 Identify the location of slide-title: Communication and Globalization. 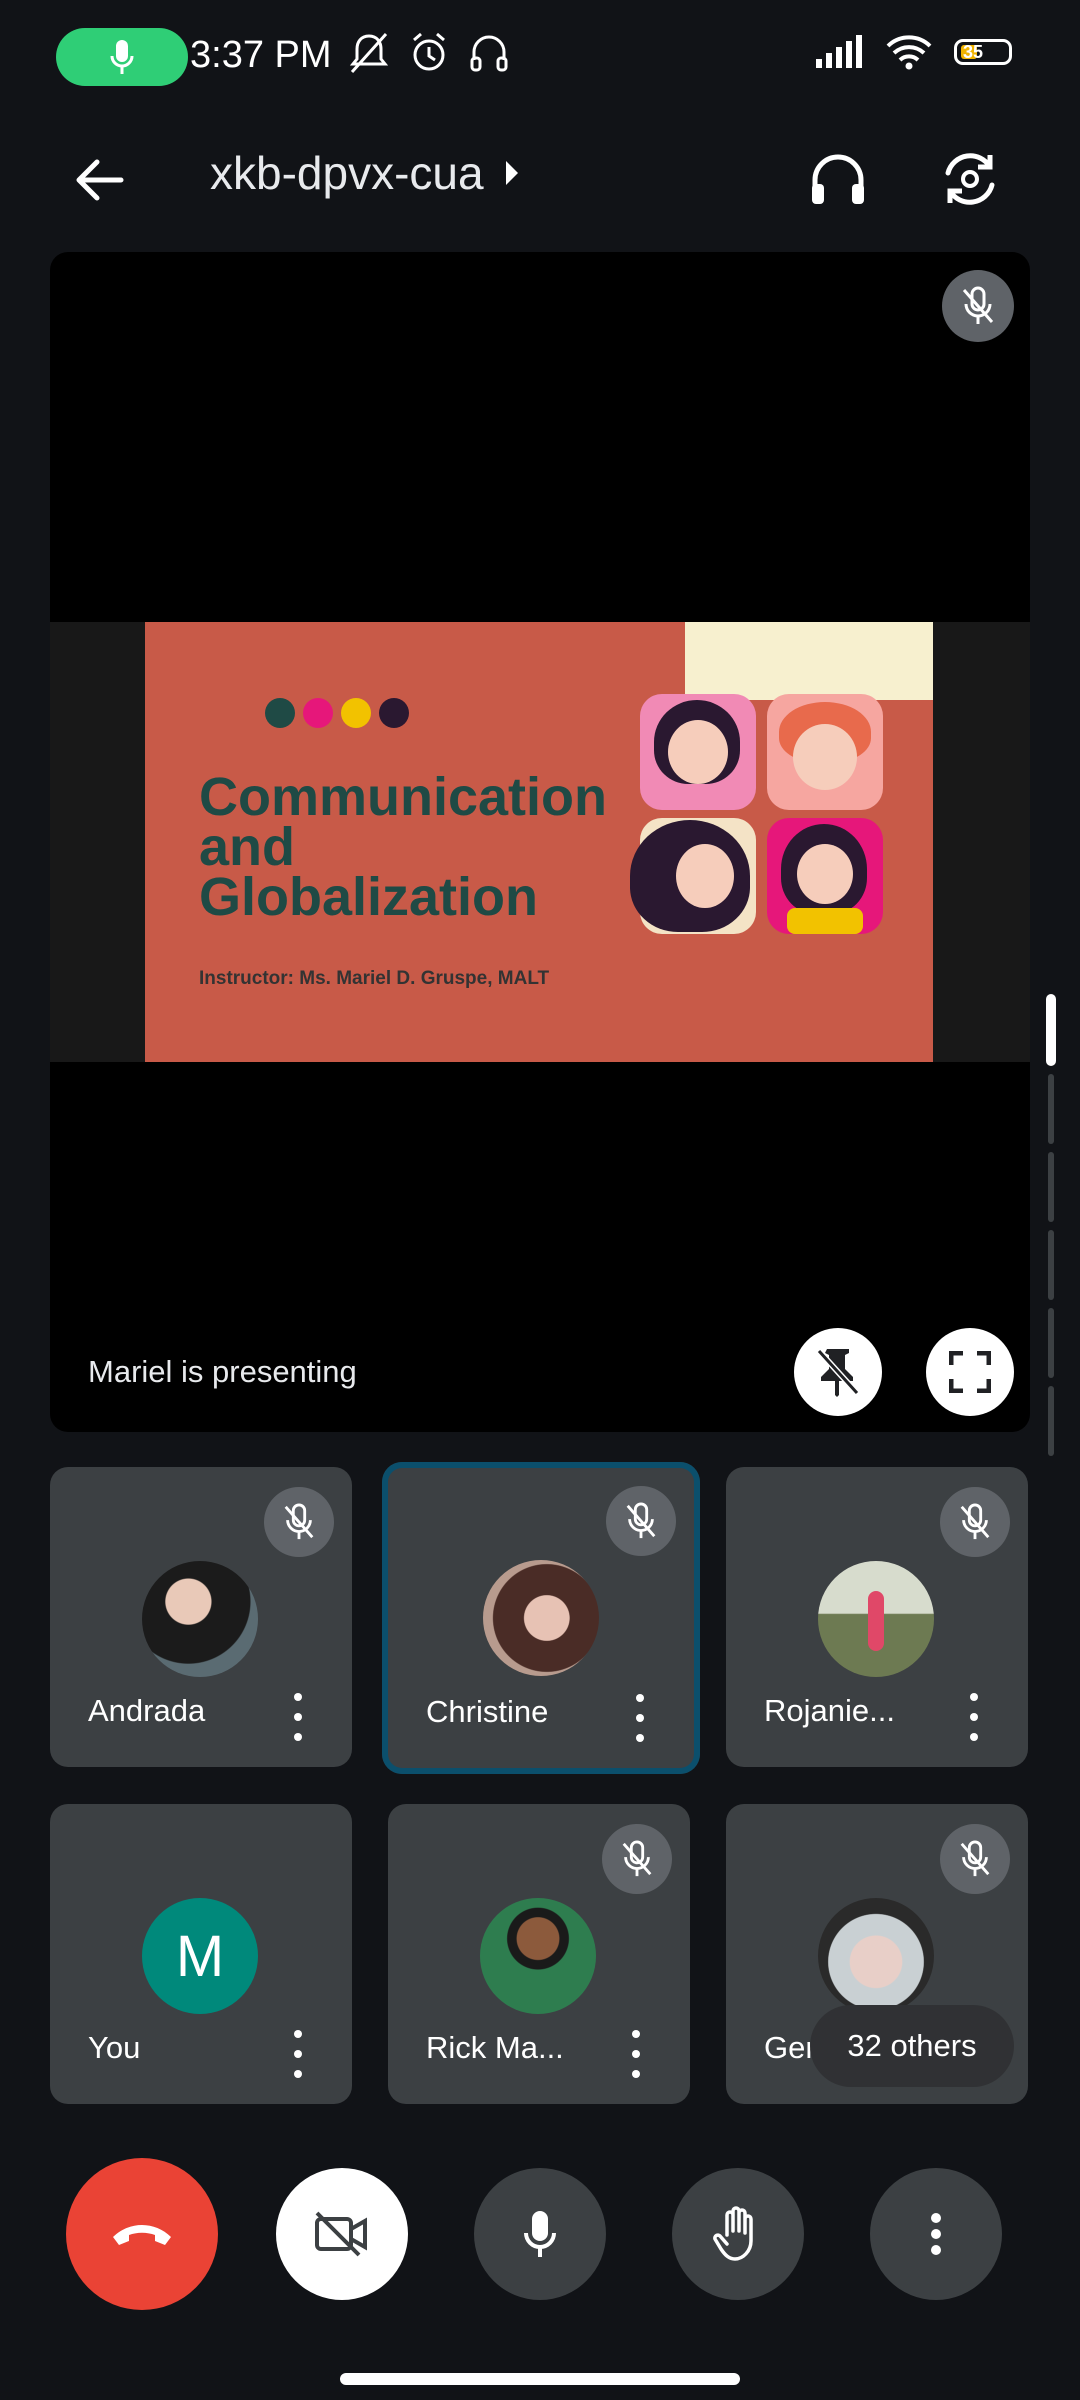
(403, 847).